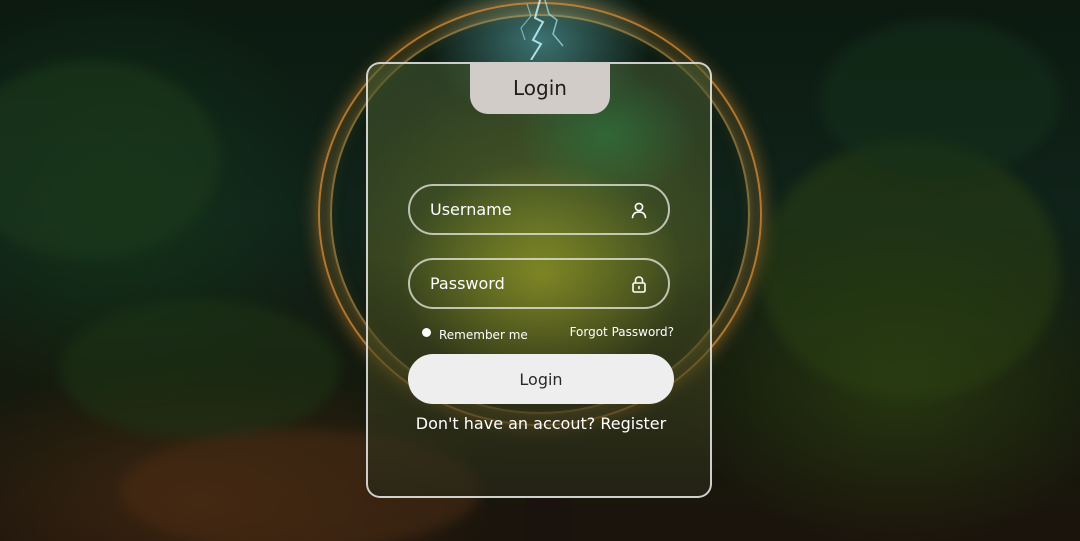 Image resolution: width=1080 pixels, height=541 pixels. I want to click on register-prompt-text: Don't have an accout?, so click(505, 423).